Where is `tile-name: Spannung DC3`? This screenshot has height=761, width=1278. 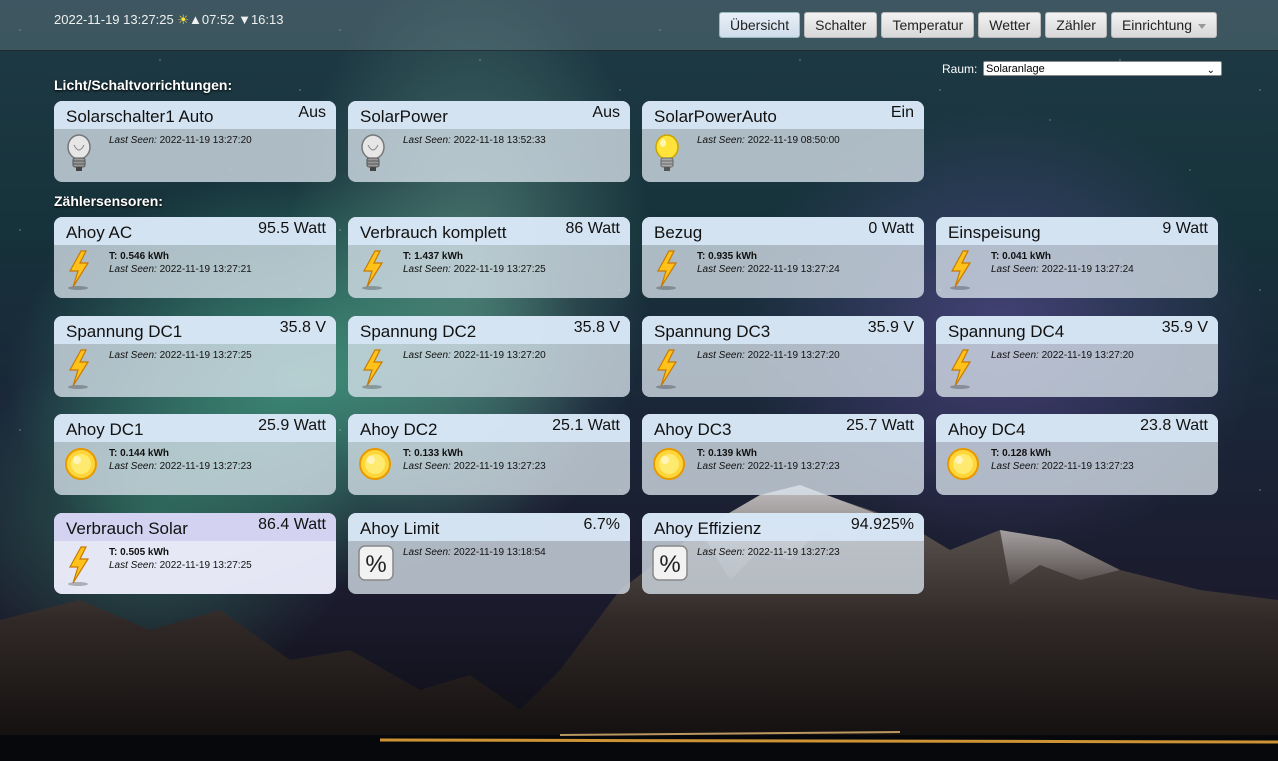 tile-name: Spannung DC3 is located at coordinates (712, 331).